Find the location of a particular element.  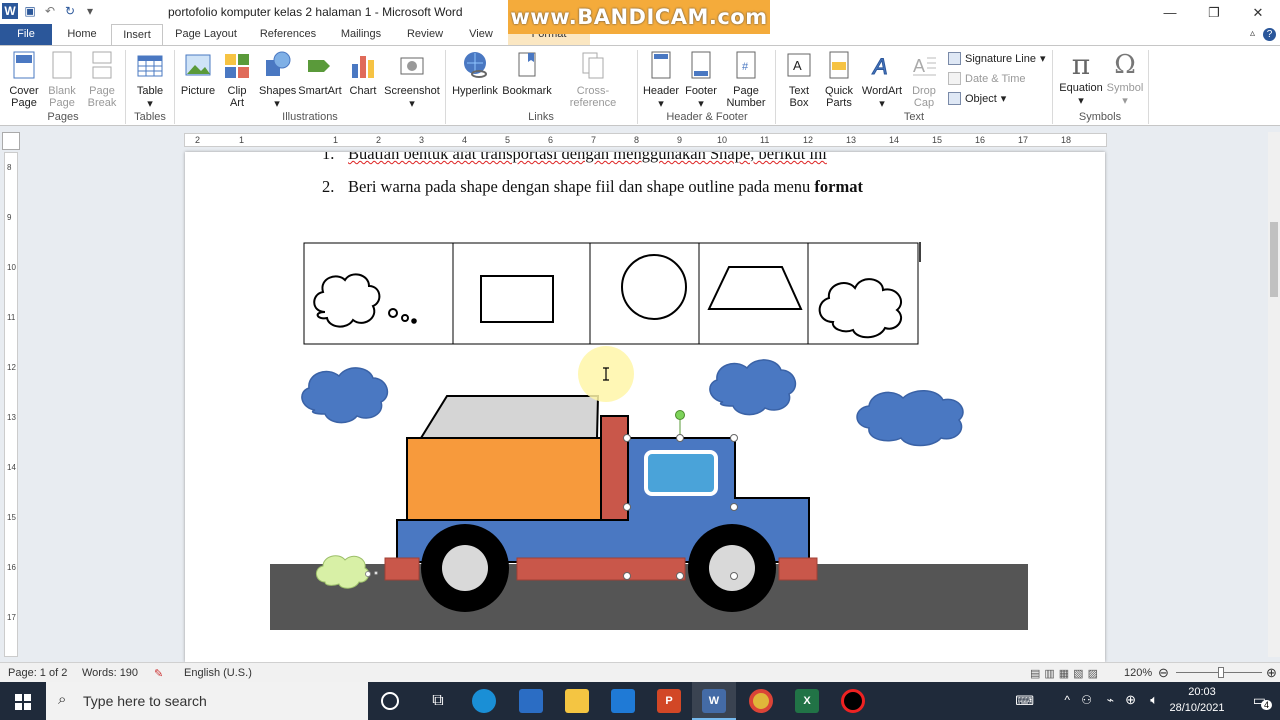

scrollbar-thumb is located at coordinates (1274, 259).